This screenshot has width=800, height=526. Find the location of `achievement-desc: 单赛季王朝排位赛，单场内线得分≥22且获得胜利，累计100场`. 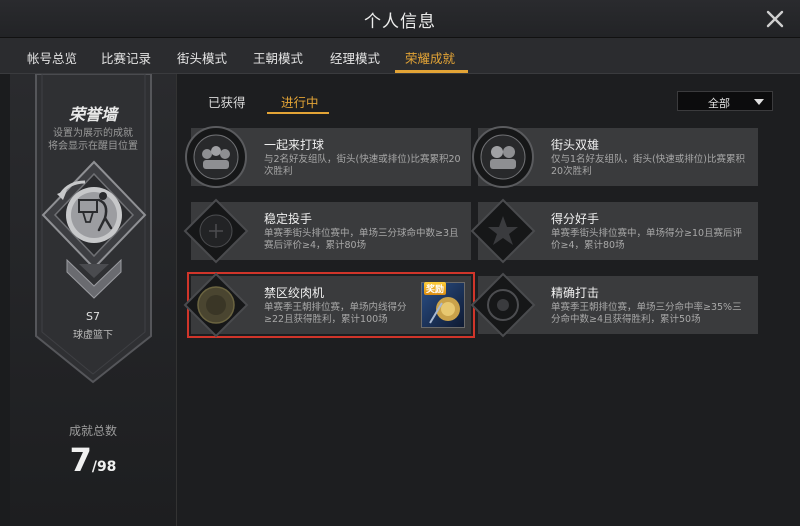

achievement-desc: 单赛季王朝排位赛，单场内线得分≥22且获得胜利，累计100场 is located at coordinates (335, 313).